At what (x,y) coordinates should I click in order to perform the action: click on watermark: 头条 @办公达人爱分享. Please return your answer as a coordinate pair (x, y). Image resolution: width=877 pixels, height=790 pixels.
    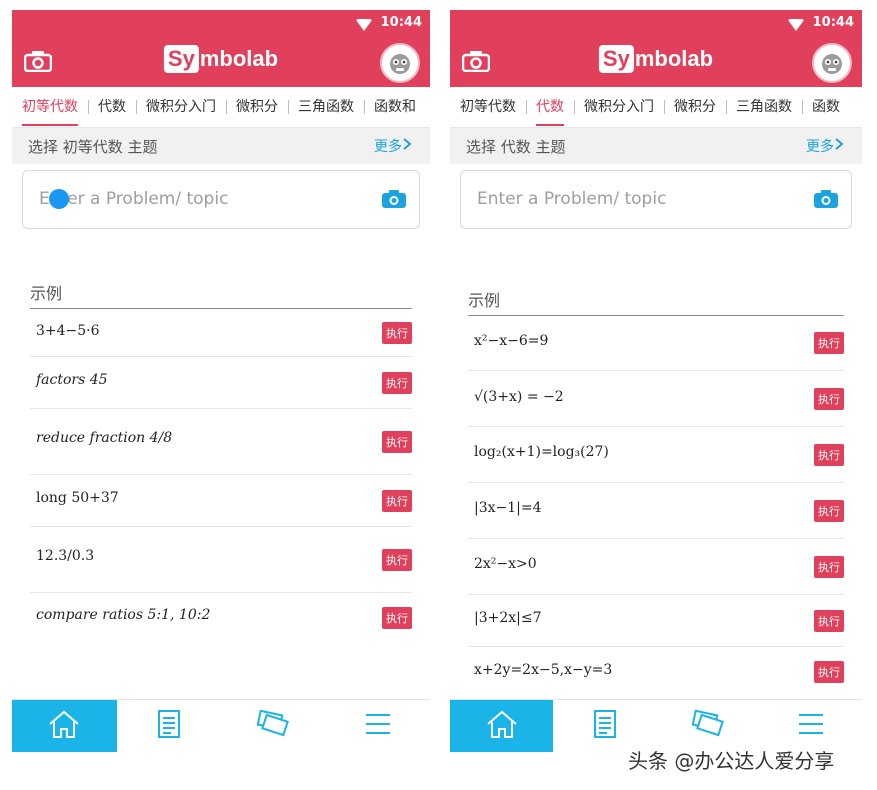
    Looking at the image, I should click on (731, 761).